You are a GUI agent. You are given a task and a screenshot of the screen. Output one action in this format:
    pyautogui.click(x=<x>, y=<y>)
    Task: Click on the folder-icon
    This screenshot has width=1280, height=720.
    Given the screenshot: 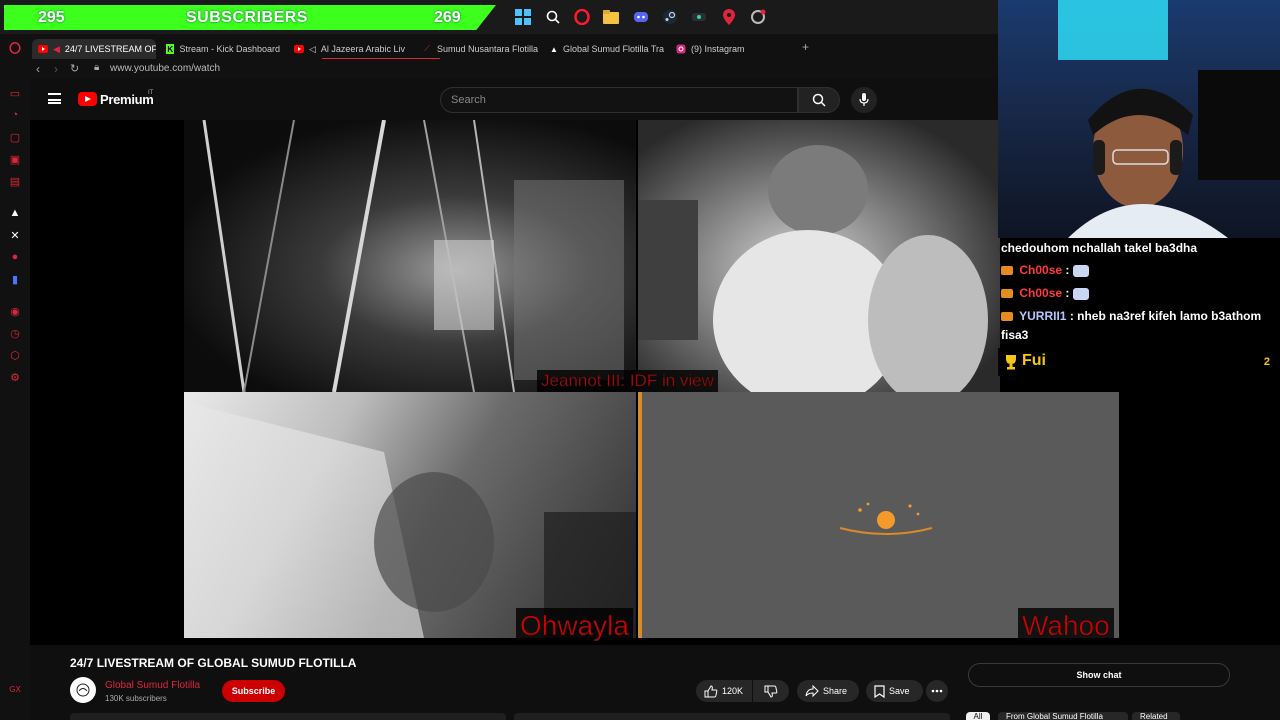 What is the action you would take?
    pyautogui.click(x=611, y=17)
    